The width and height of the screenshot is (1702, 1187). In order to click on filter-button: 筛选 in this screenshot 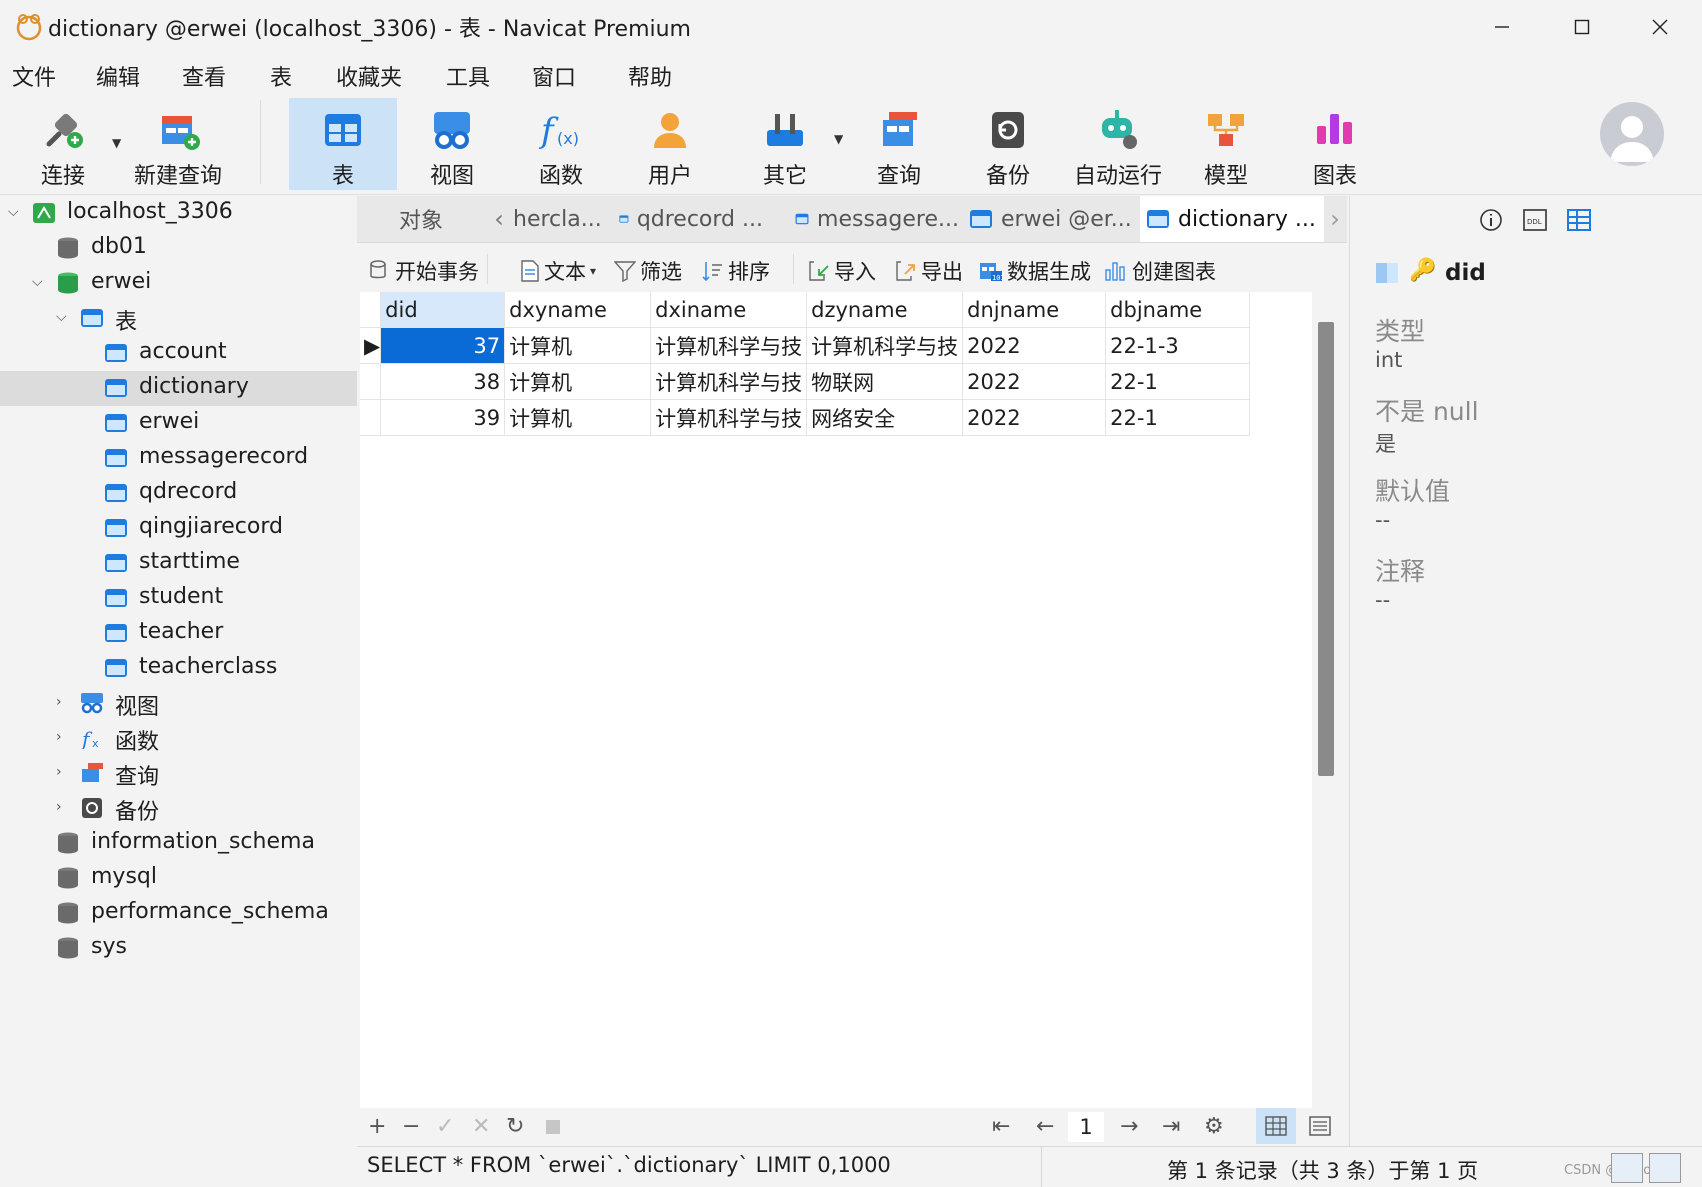, I will do `click(648, 271)`.